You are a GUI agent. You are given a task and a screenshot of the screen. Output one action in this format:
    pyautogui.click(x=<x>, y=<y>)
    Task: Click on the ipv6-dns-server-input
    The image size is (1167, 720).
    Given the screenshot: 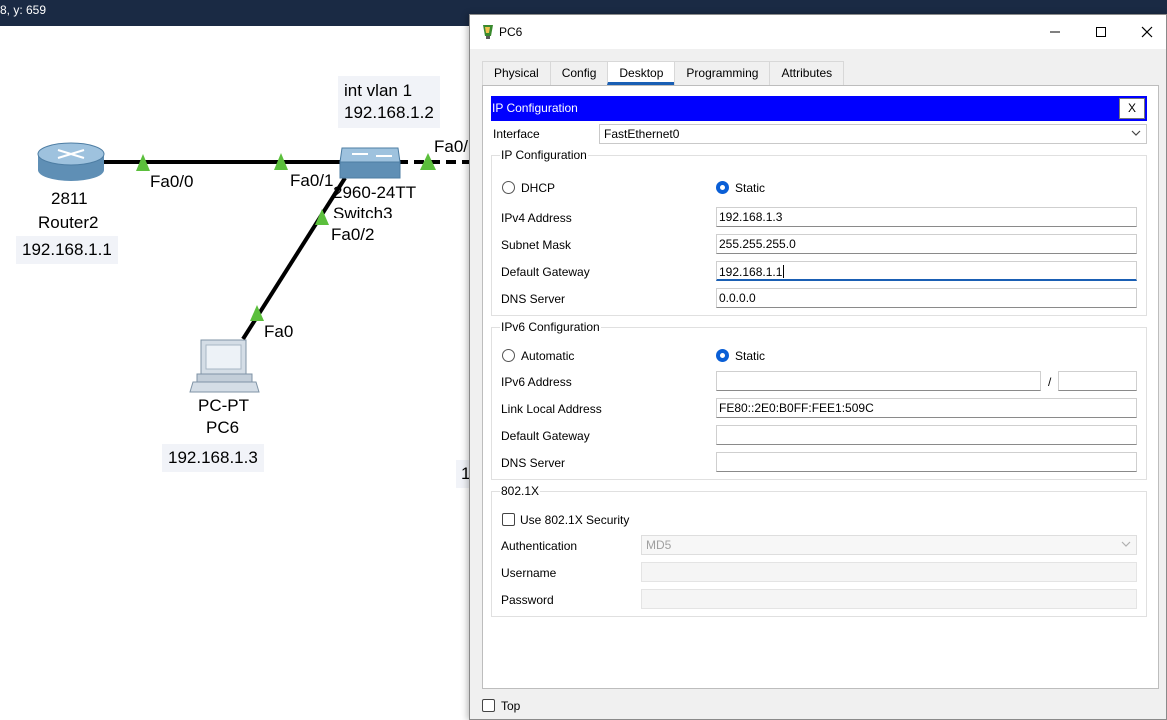 What is the action you would take?
    pyautogui.click(x=926, y=462)
    